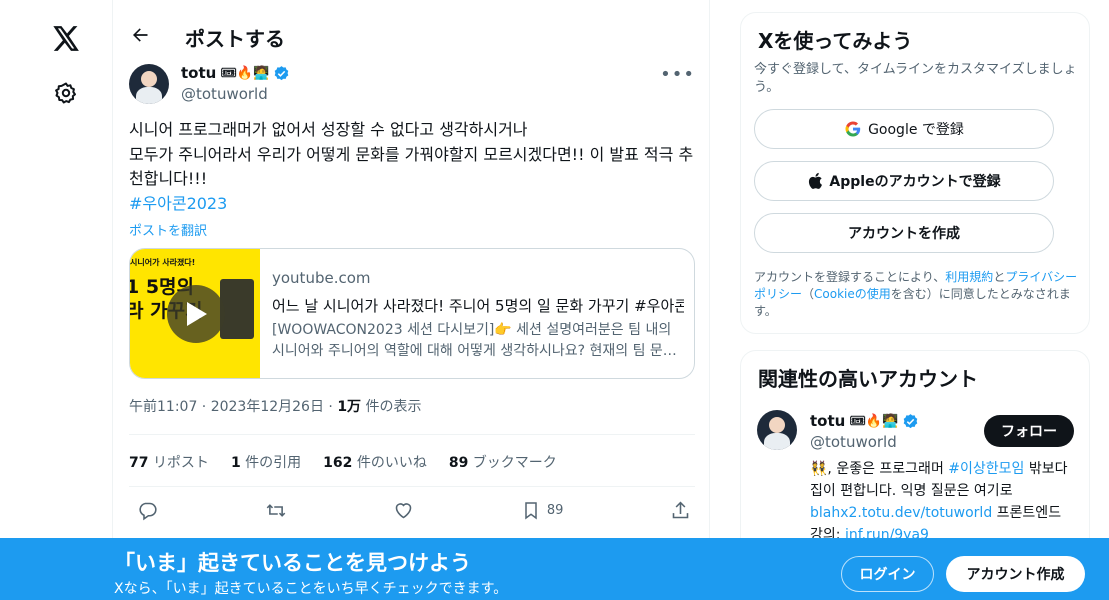 The height and width of the screenshot is (600, 1109). I want to click on bookmarks-count: 89, so click(458, 463).